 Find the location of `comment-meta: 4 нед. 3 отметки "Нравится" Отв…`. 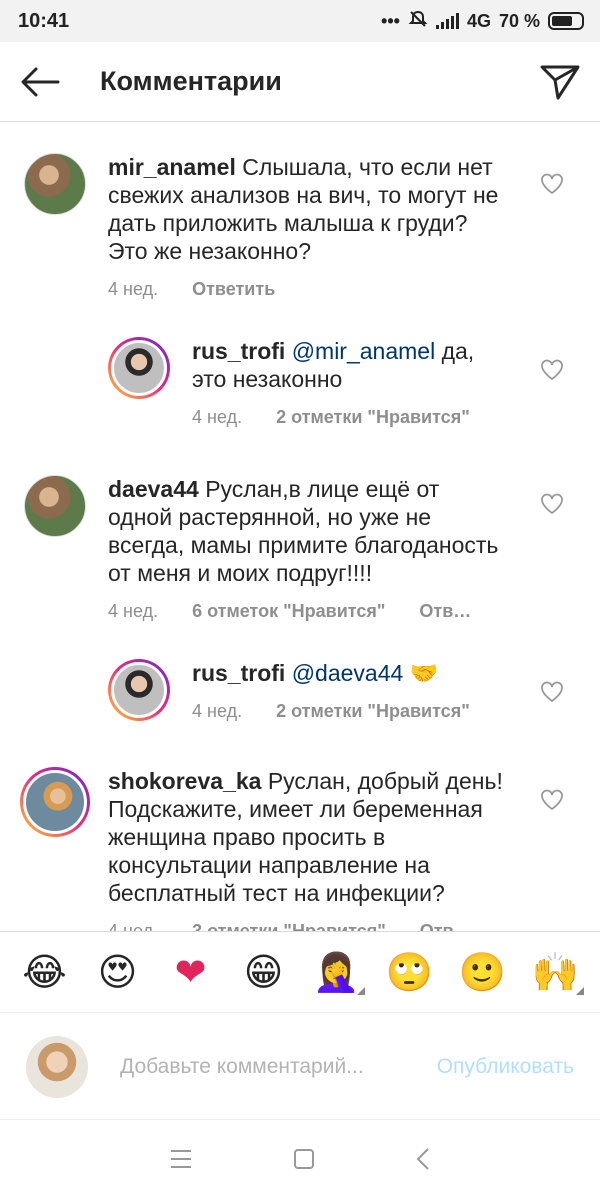

comment-meta: 4 нед. 3 отметки "Нравится" Отв… is located at coordinates (308, 926).